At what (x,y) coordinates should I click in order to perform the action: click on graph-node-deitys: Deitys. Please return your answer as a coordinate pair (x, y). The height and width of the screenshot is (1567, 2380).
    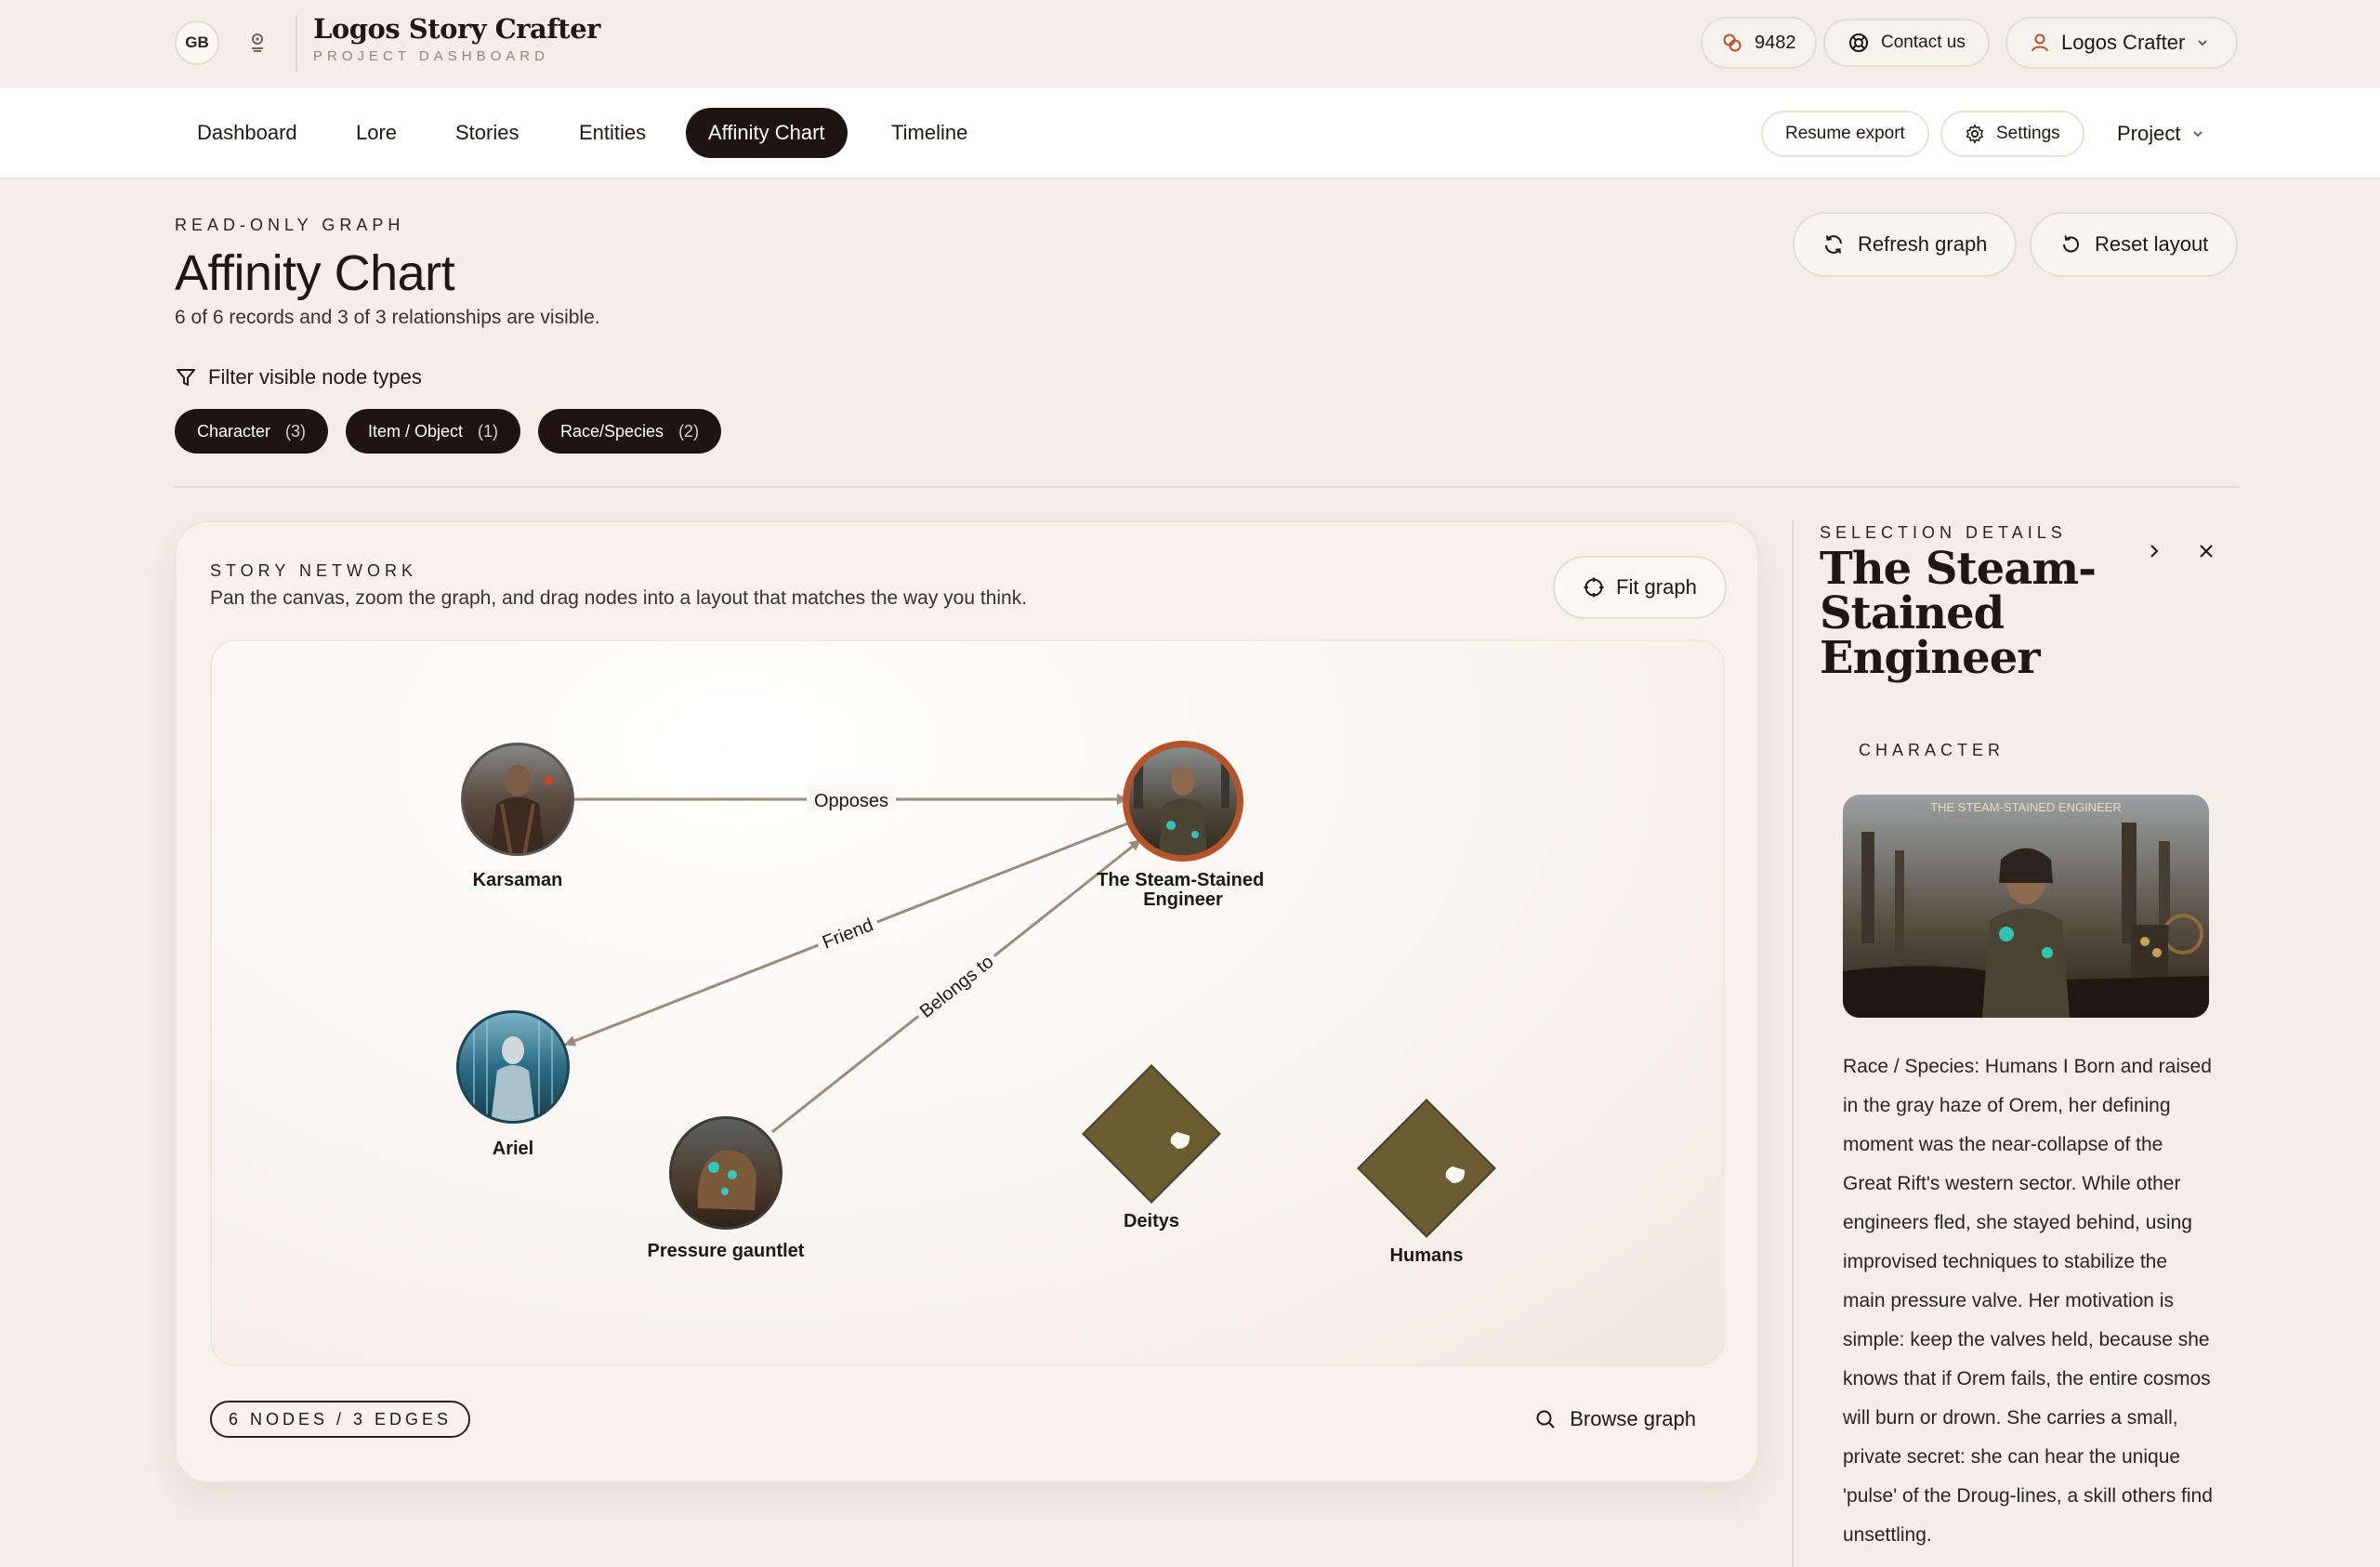
    Looking at the image, I should click on (1151, 1147).